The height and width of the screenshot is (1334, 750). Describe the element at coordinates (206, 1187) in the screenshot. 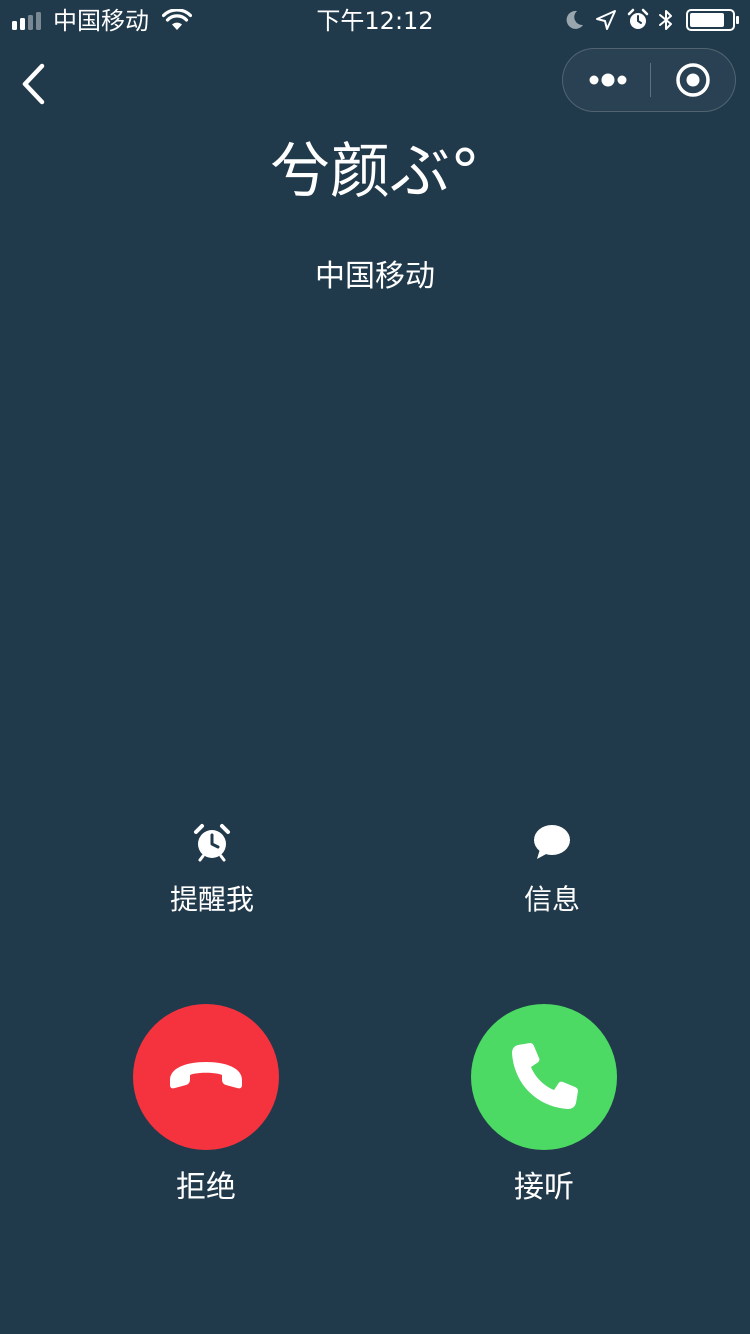

I see `decline-label: 拒绝` at that location.